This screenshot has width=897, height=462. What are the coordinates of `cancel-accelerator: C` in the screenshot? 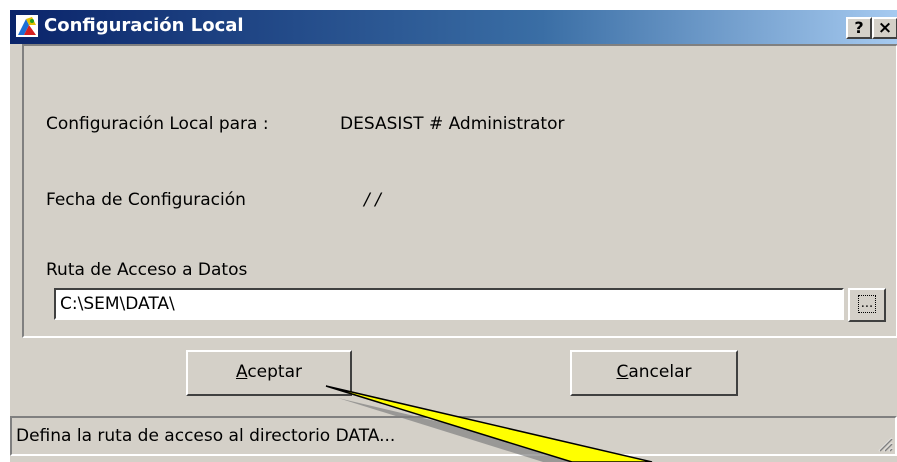 It's located at (622, 372).